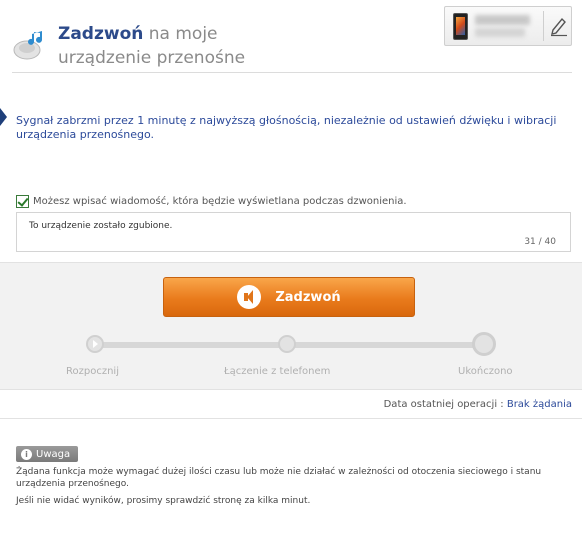  I want to click on progress-label-start: Rozpocznij, so click(92, 371).